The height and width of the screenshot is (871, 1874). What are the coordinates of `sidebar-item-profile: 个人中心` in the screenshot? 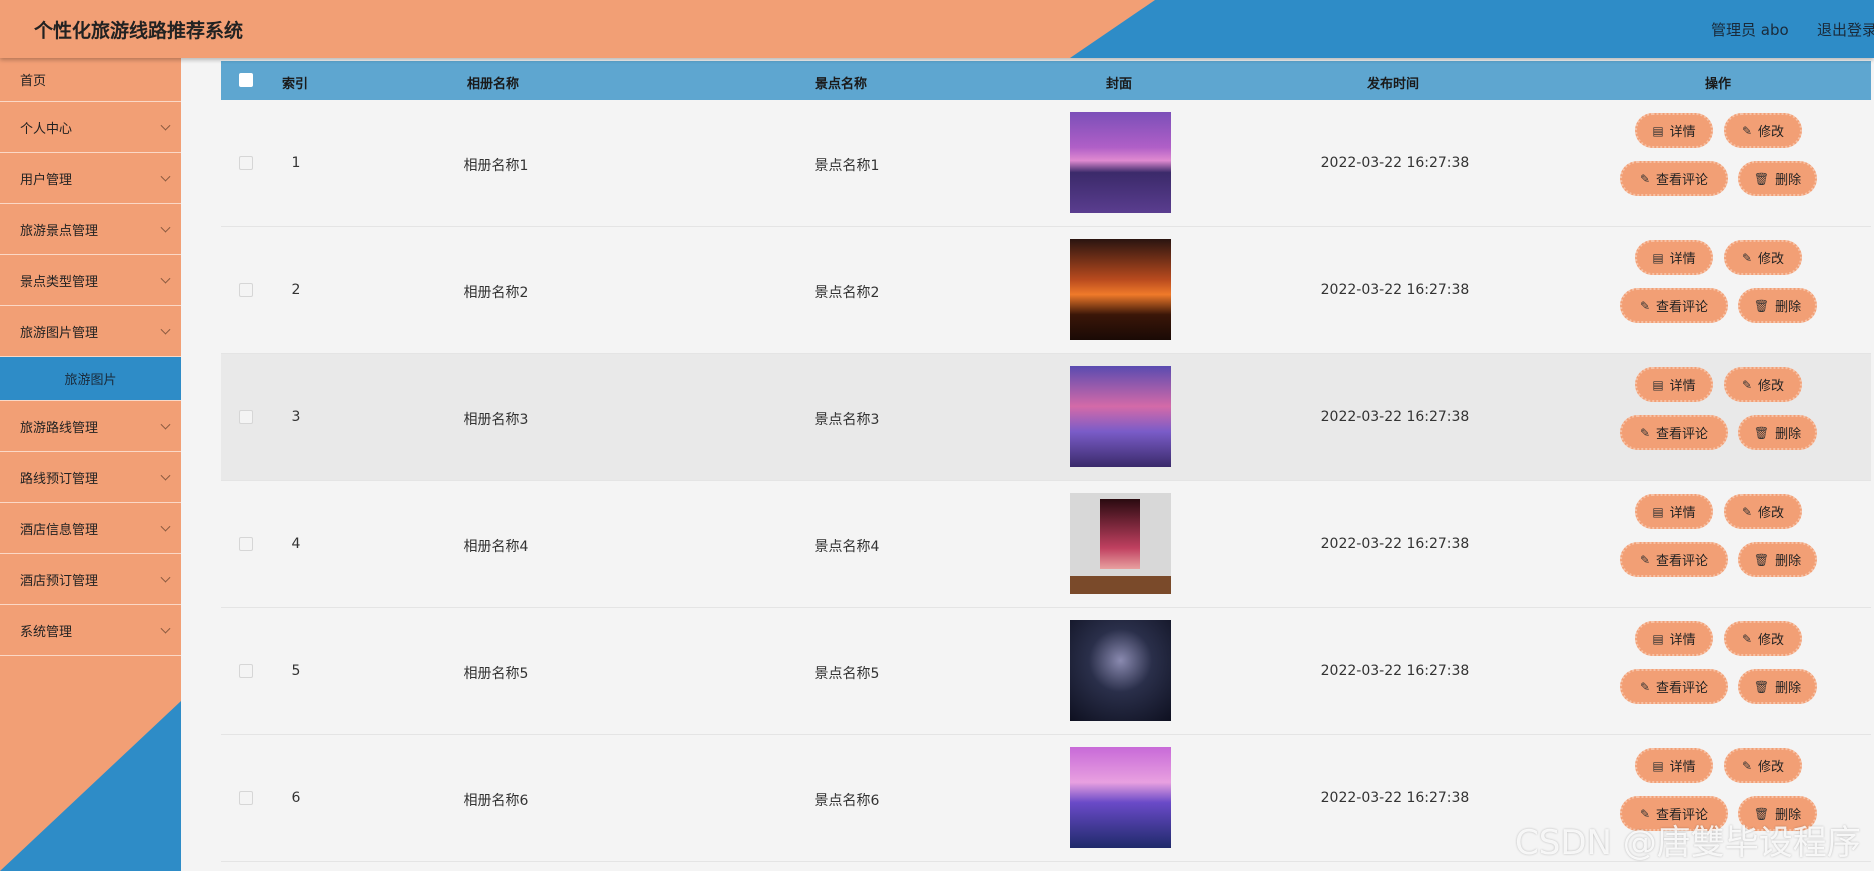 It's located at (90, 127).